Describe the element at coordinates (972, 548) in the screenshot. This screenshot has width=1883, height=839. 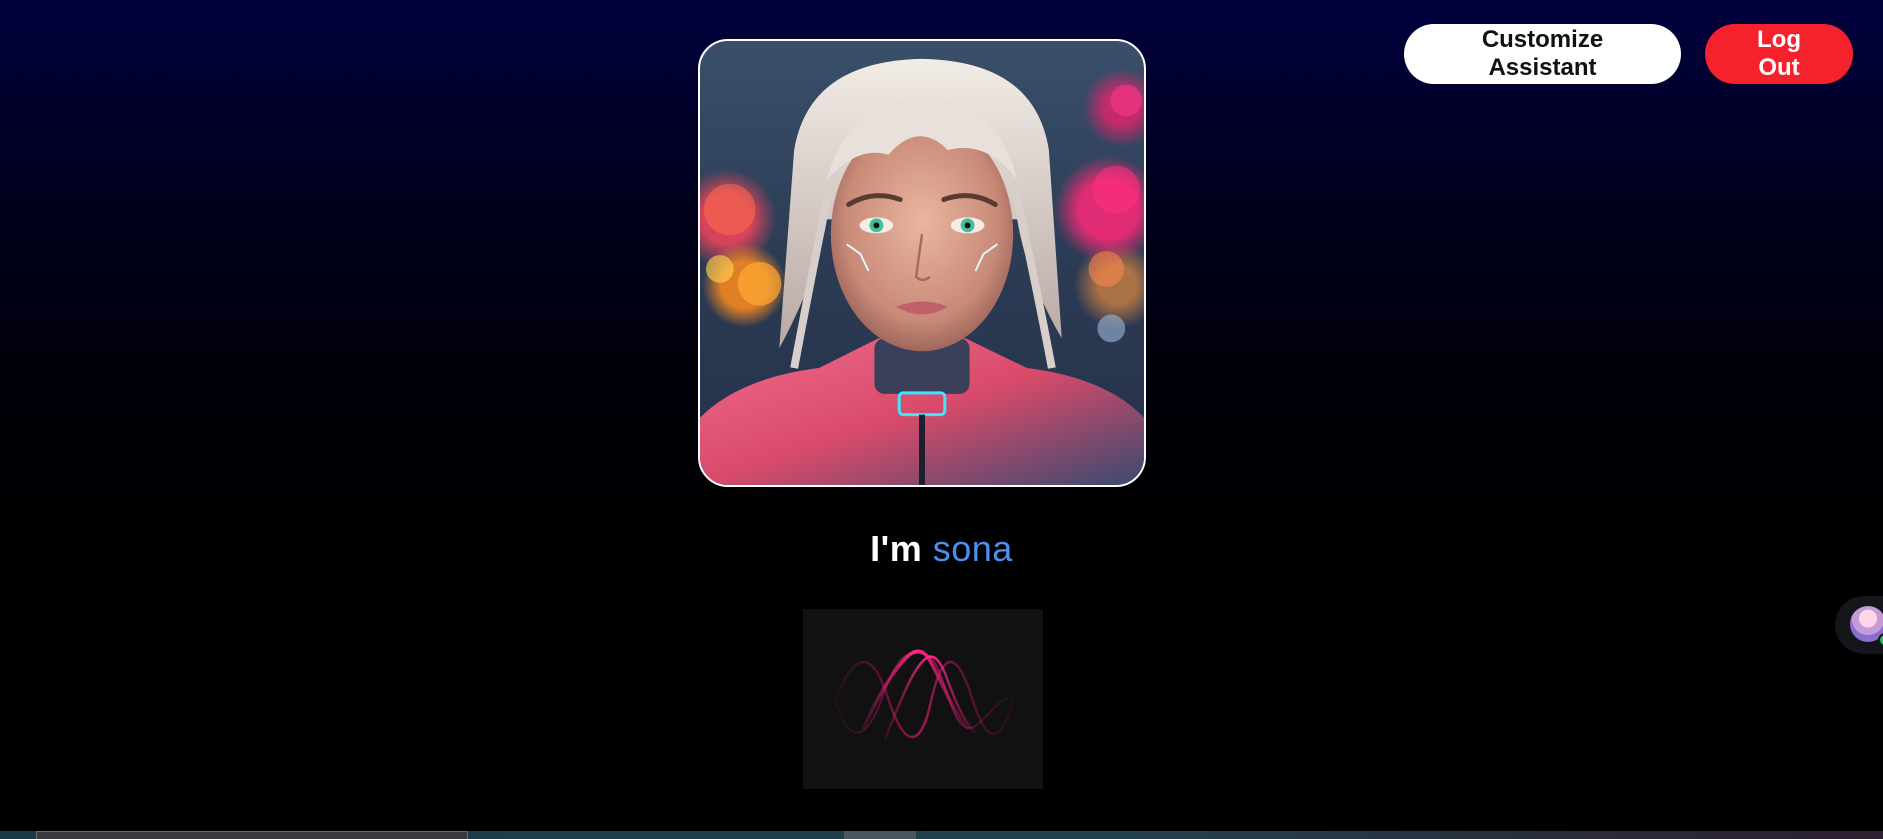
I see `assistant-name: sona` at that location.